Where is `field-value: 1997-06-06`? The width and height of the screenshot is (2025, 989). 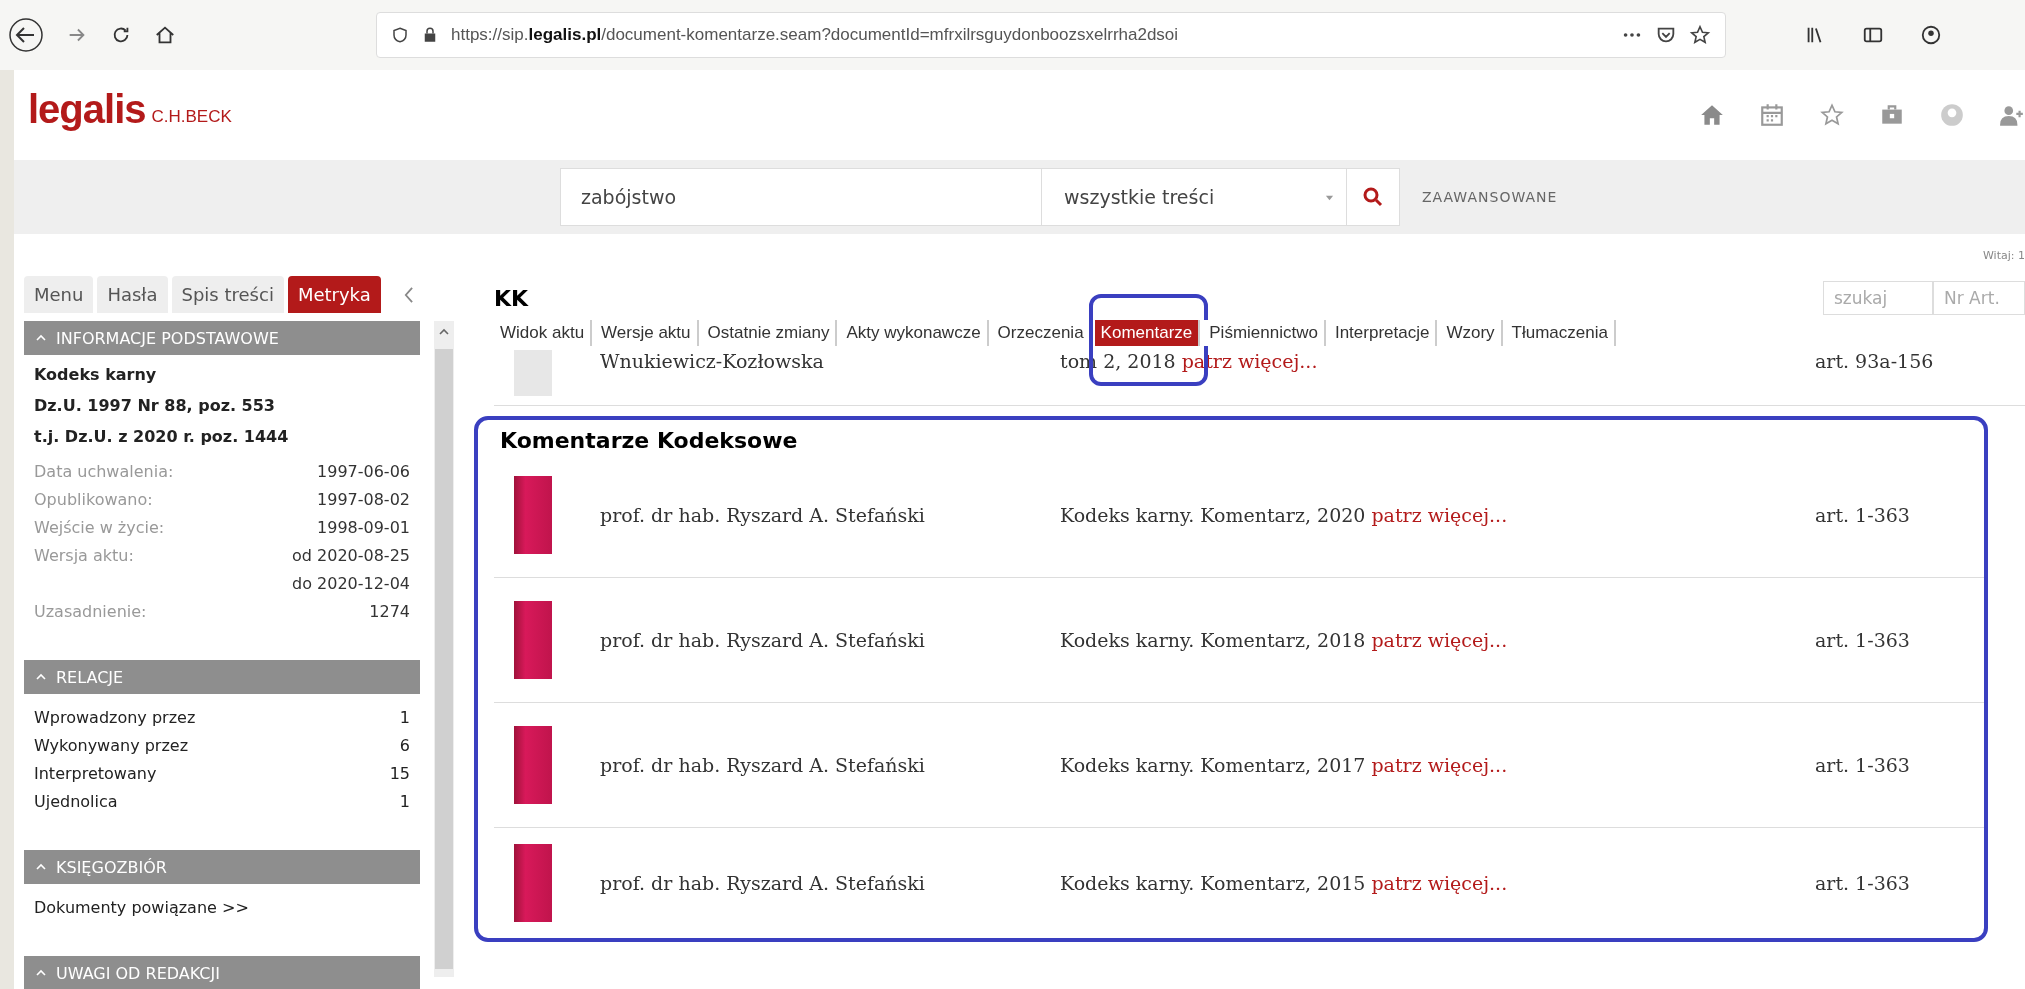
field-value: 1997-06-06 is located at coordinates (363, 472).